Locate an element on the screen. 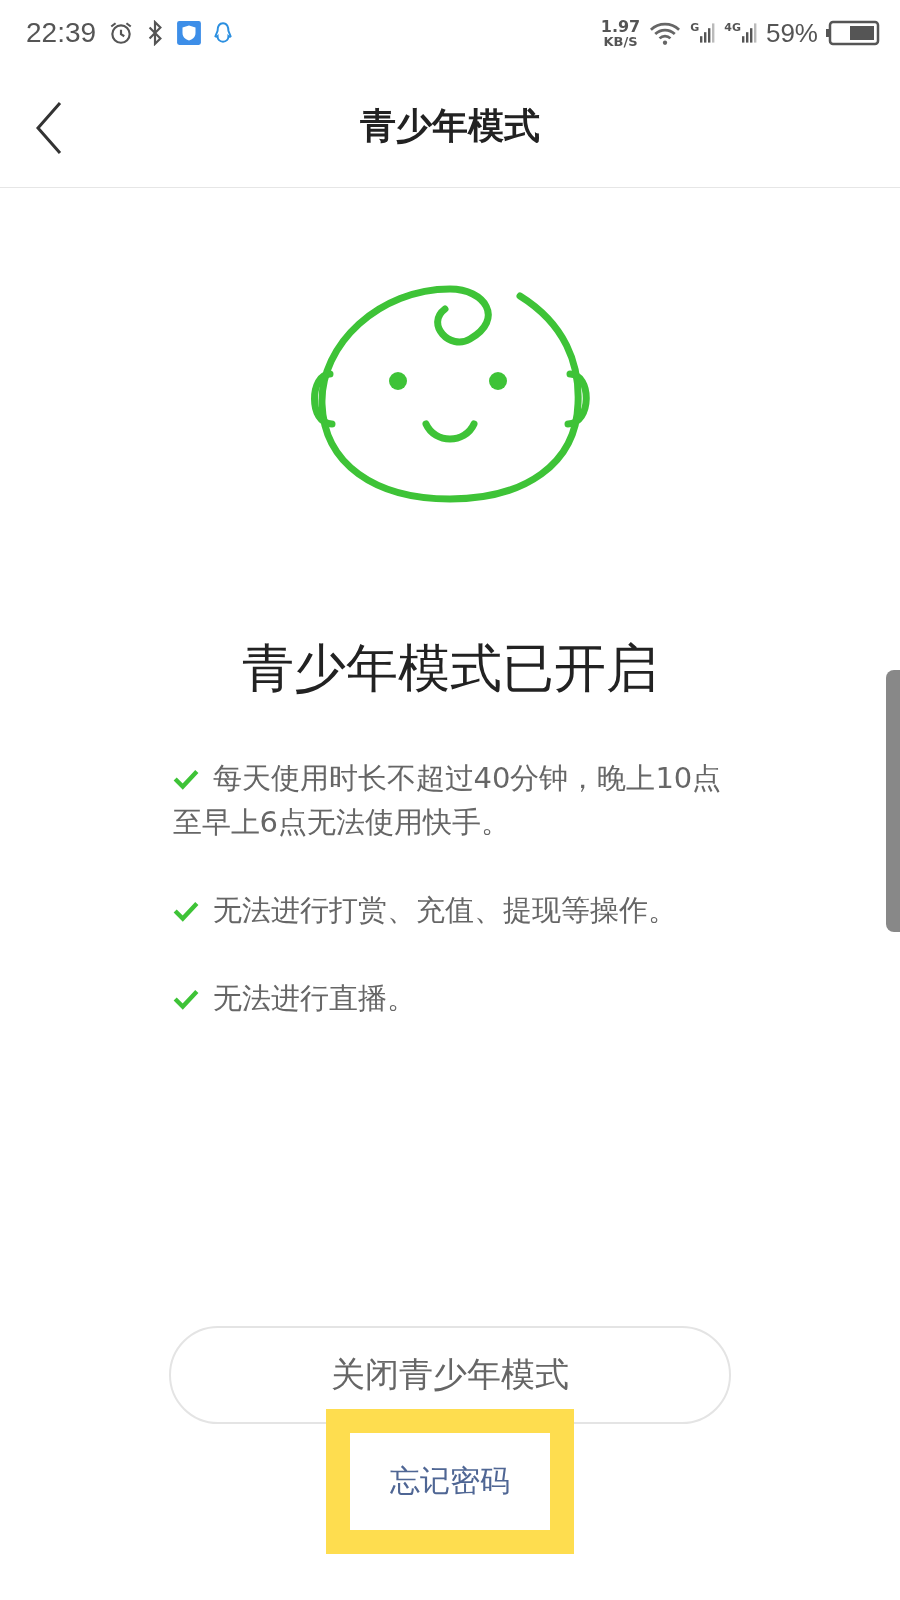  forgot-password-link: 忘记密码 is located at coordinates (450, 1481).